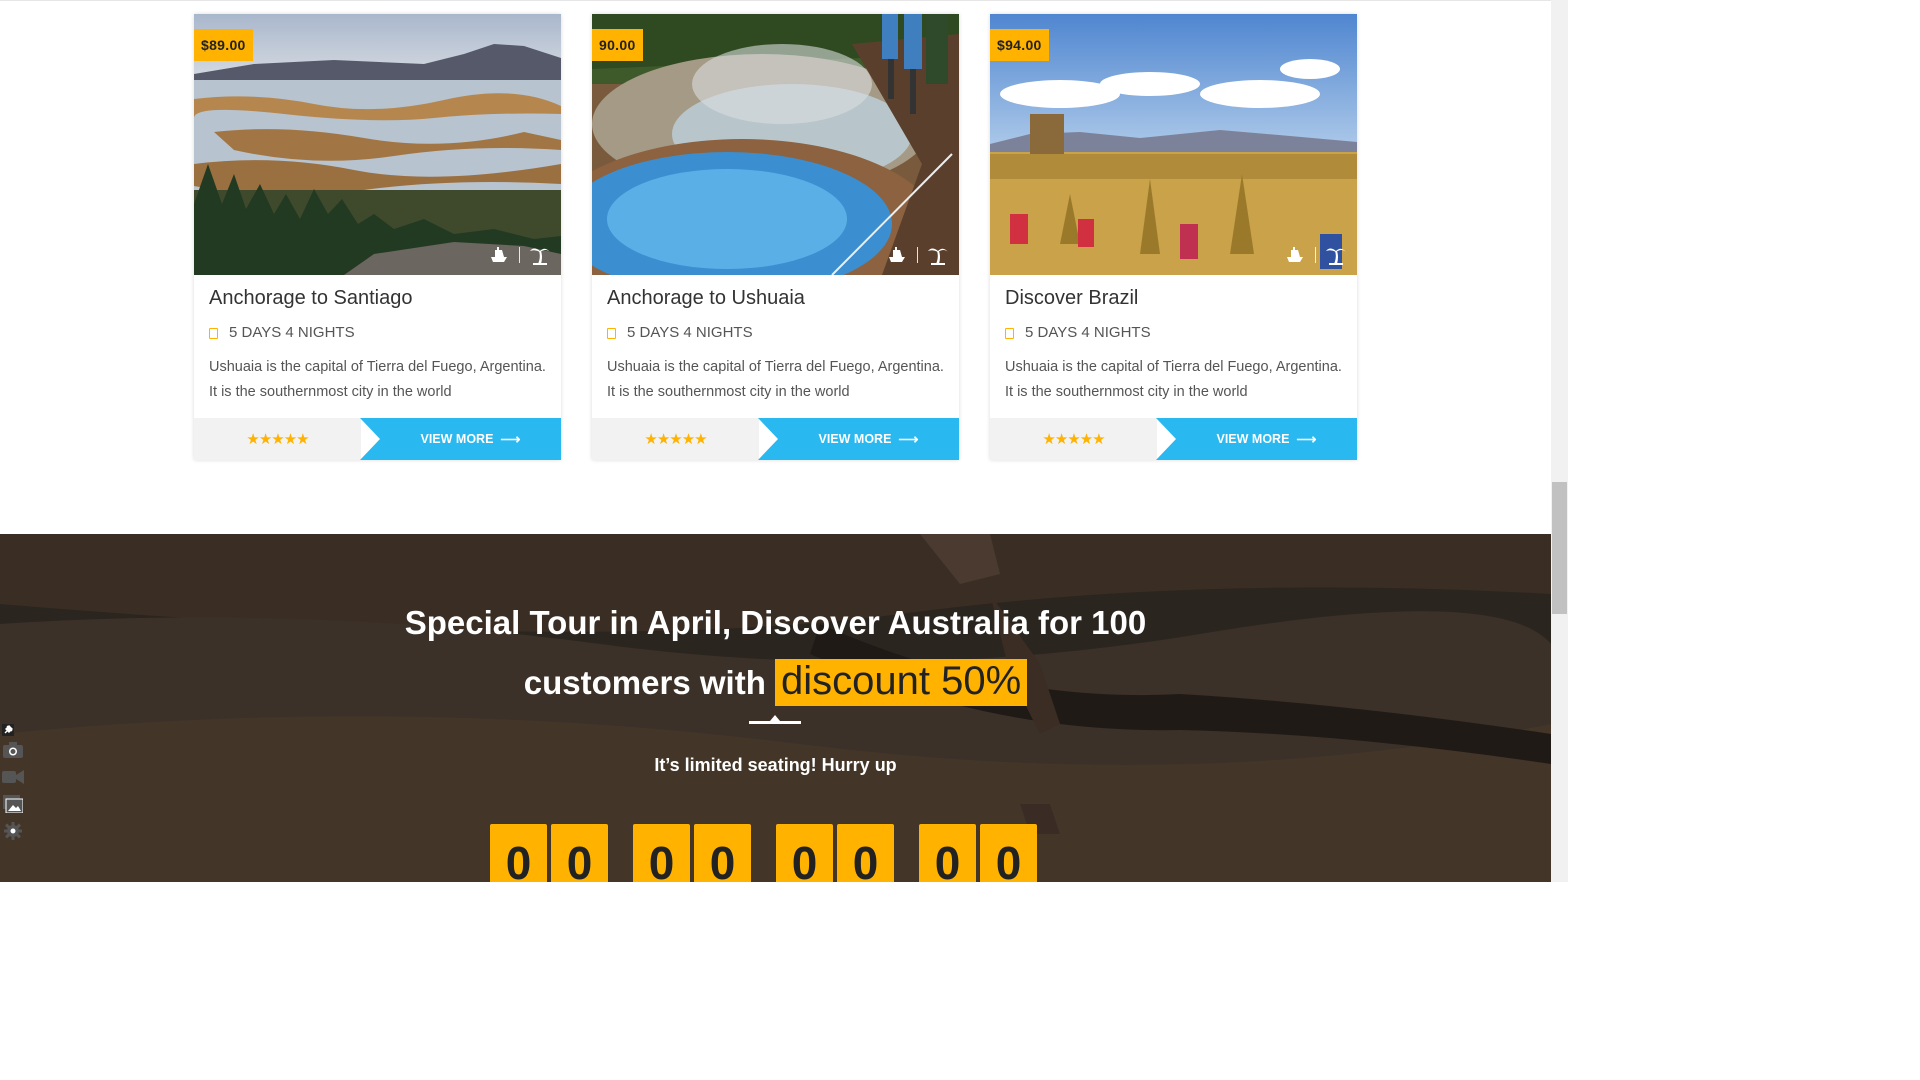 The width and height of the screenshot is (1920, 1080). I want to click on tour-image: 90.00, so click(775, 144).